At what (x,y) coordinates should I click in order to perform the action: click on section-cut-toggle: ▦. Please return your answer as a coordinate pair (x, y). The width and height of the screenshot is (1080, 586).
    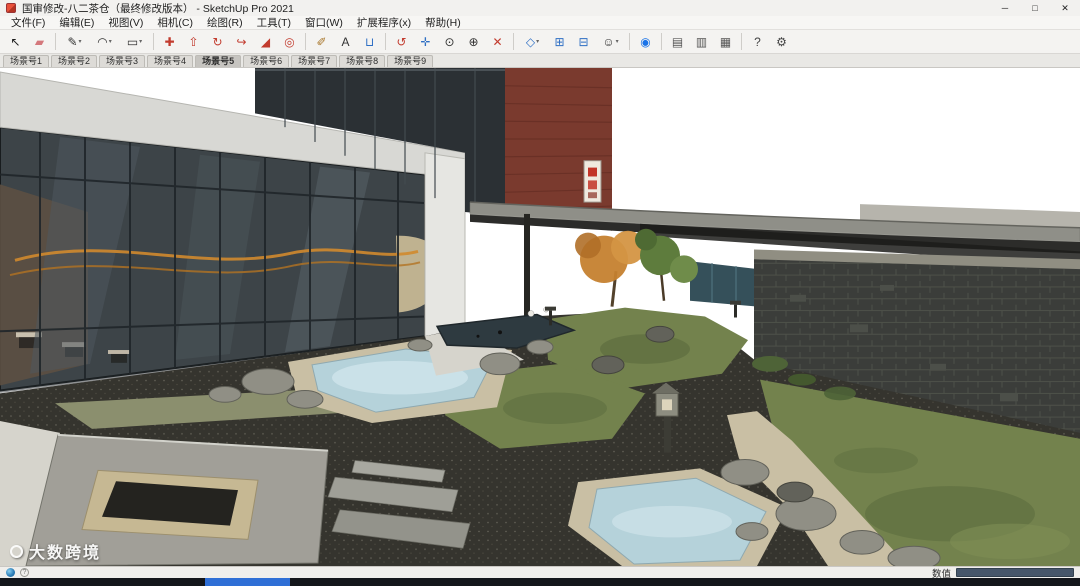
    Looking at the image, I should click on (725, 41).